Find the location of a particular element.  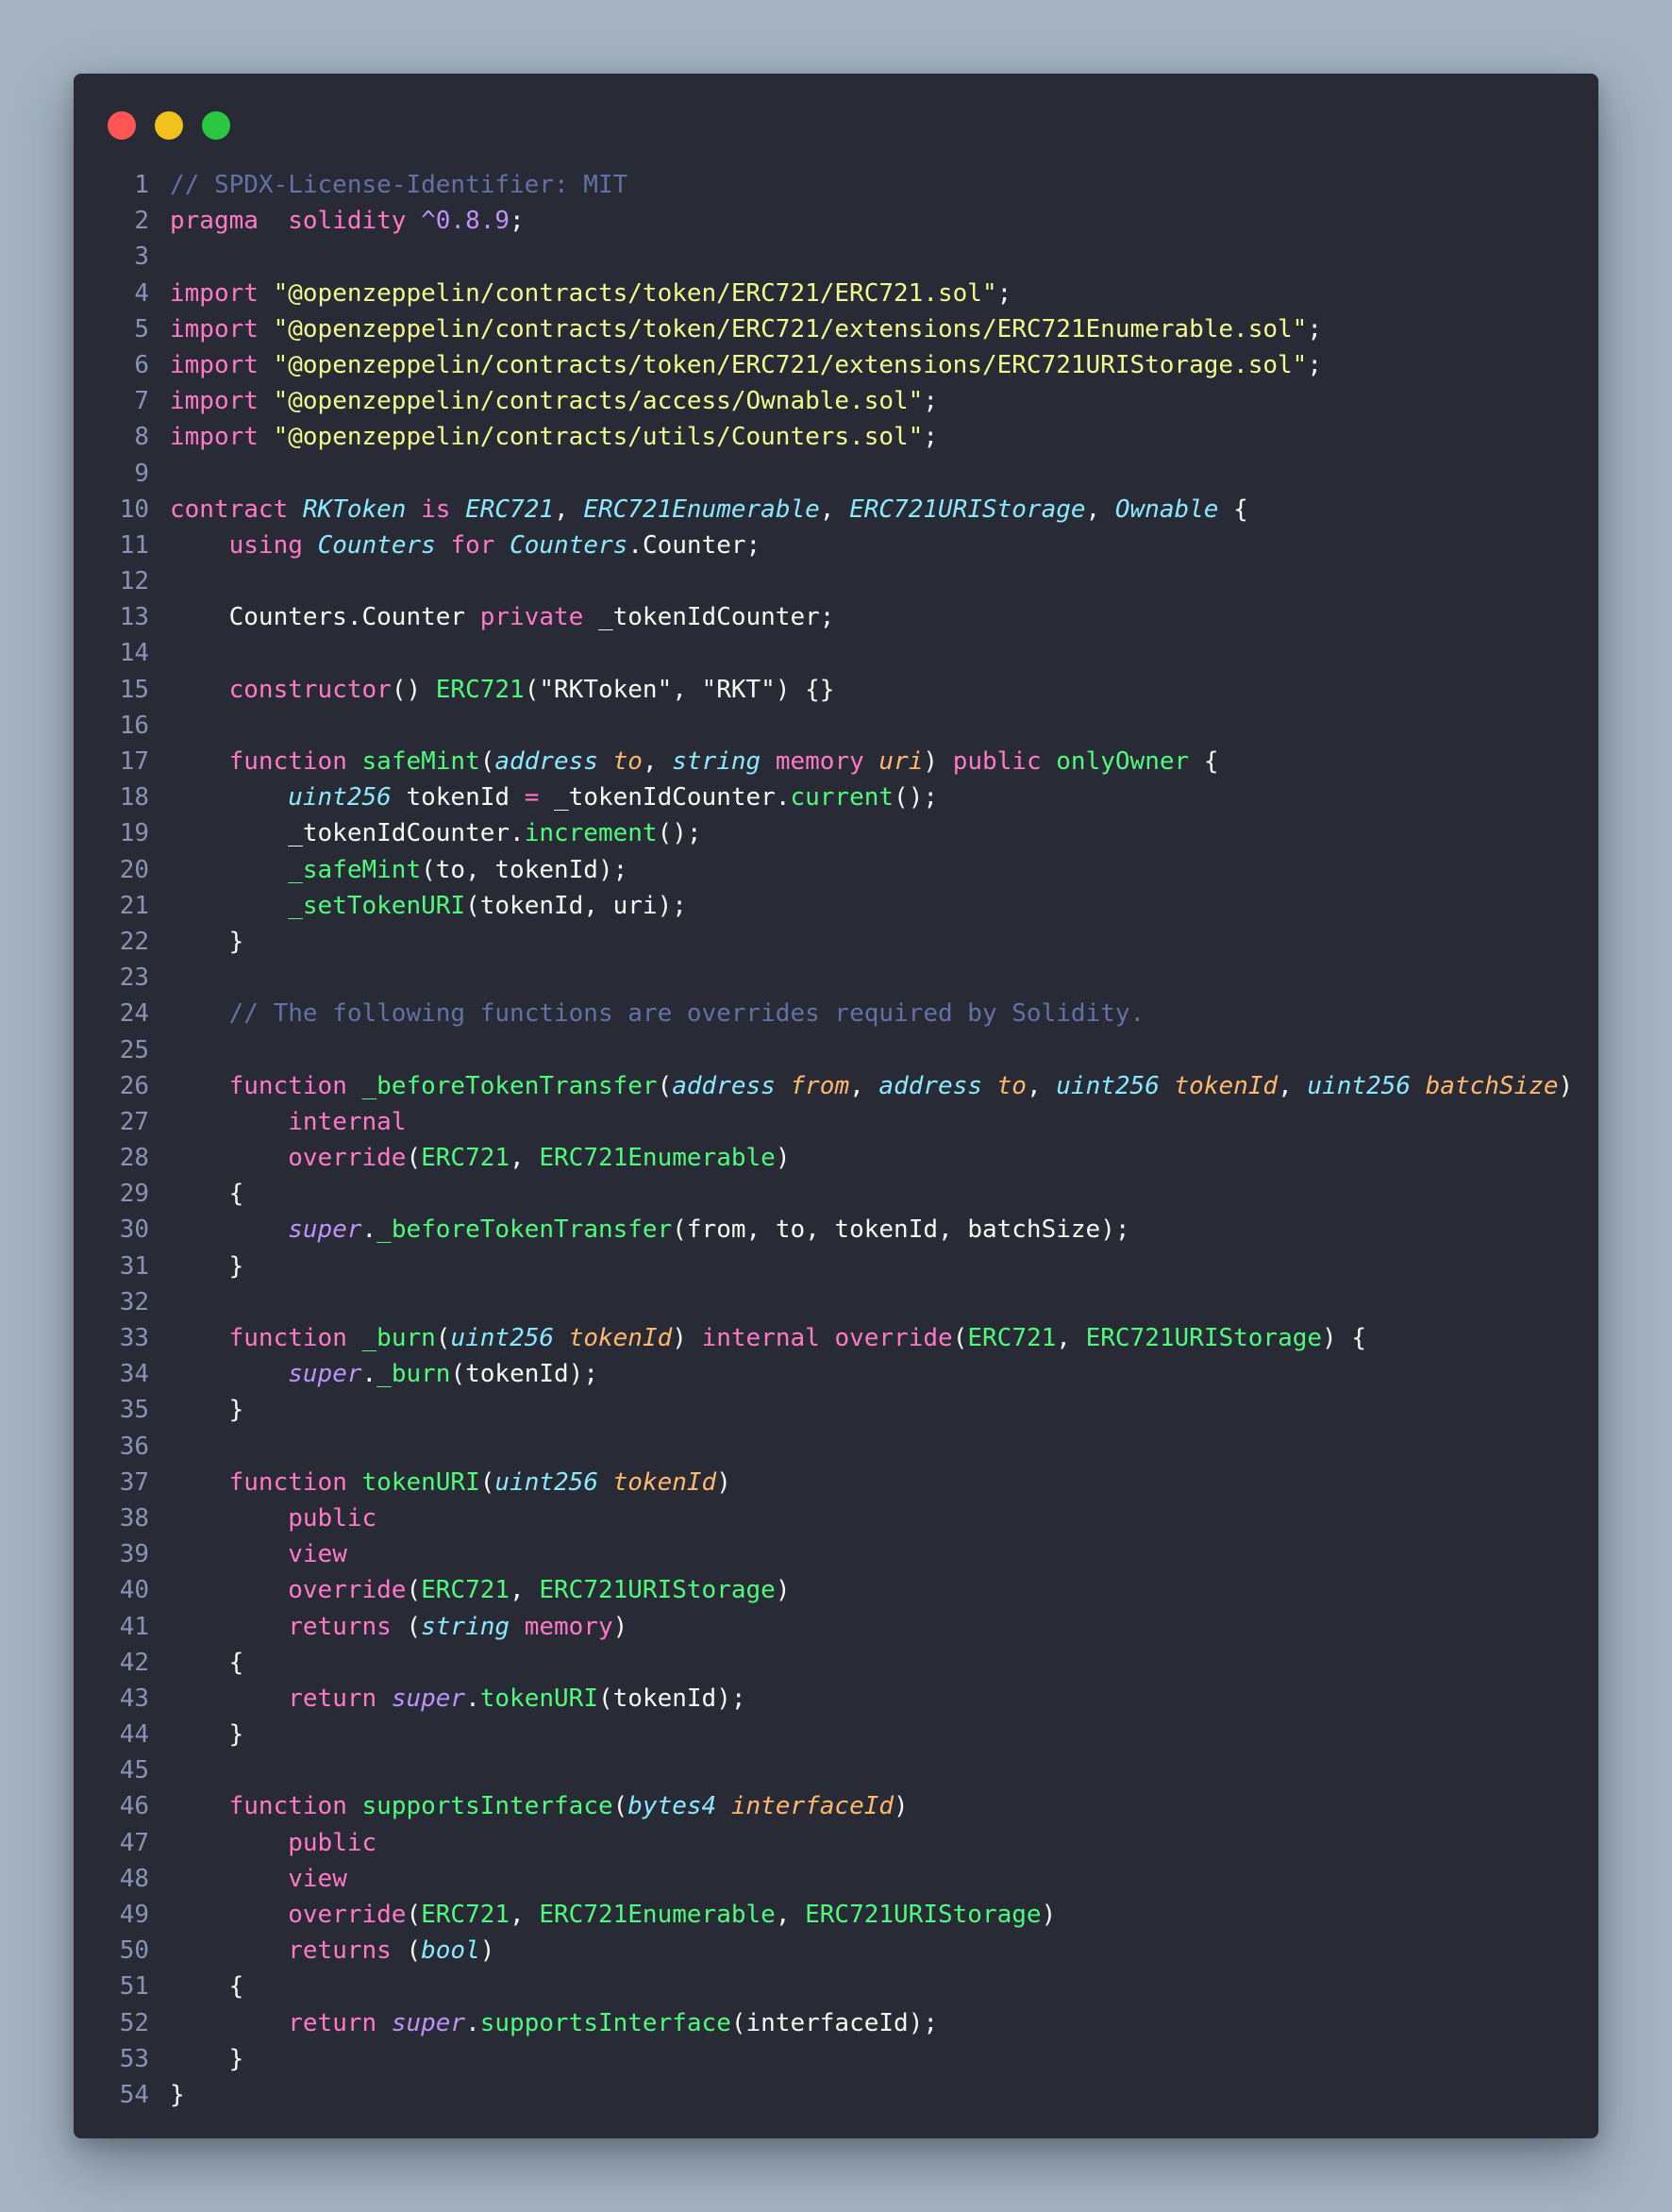

code-token: address is located at coordinates (930, 1085).